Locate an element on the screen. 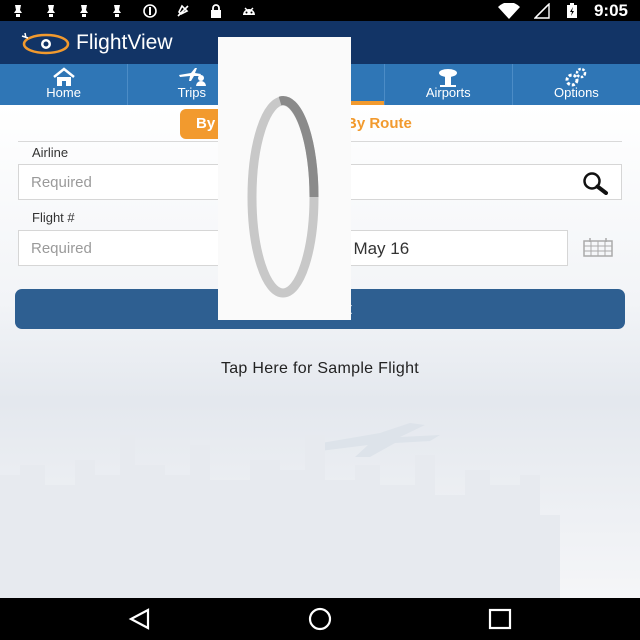 The image size is (640, 640). calendar-icon is located at coordinates (598, 247).